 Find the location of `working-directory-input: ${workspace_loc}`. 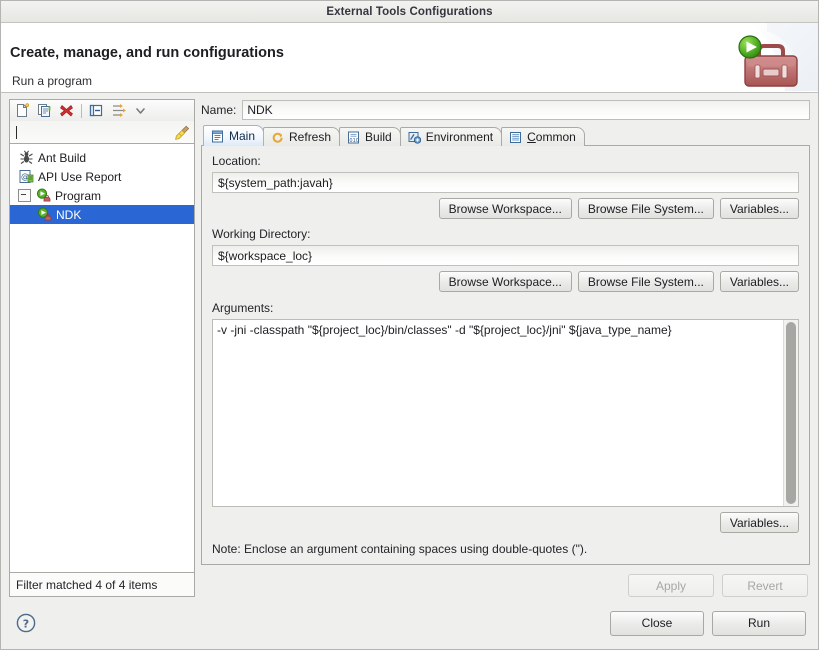

working-directory-input: ${workspace_loc} is located at coordinates (505, 255).